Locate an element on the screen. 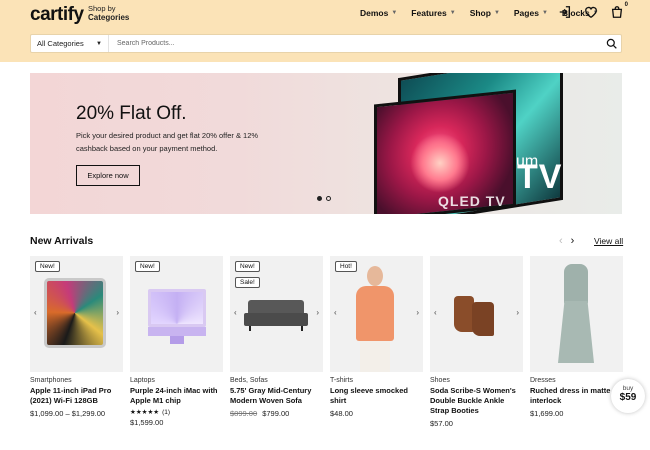  rating: ★★★★★ (1) is located at coordinates (176, 412).